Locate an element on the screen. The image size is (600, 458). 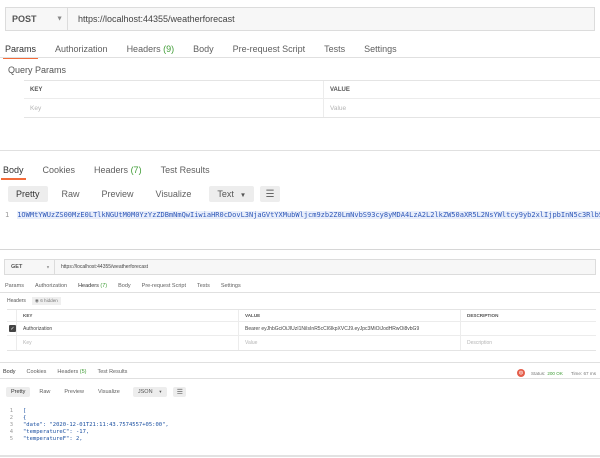
tab-label: Tests is located at coordinates (335, 49).